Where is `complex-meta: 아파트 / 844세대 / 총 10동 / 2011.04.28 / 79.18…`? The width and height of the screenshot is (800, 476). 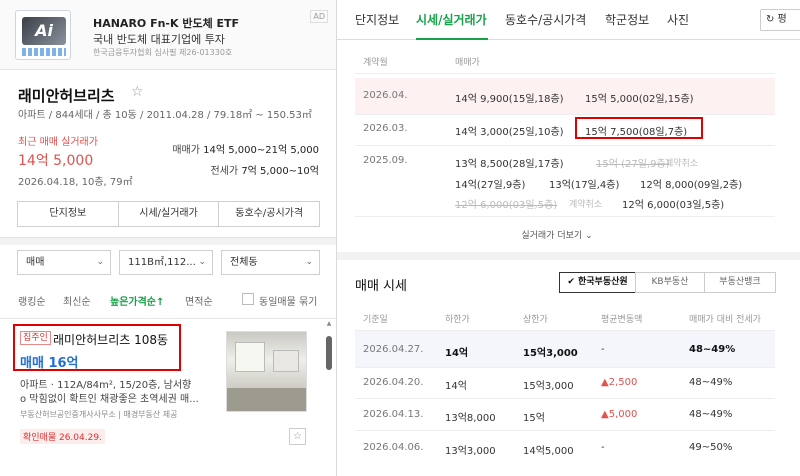 complex-meta: 아파트 / 844세대 / 총 10동 / 2011.04.28 / 79.18… is located at coordinates (165, 115).